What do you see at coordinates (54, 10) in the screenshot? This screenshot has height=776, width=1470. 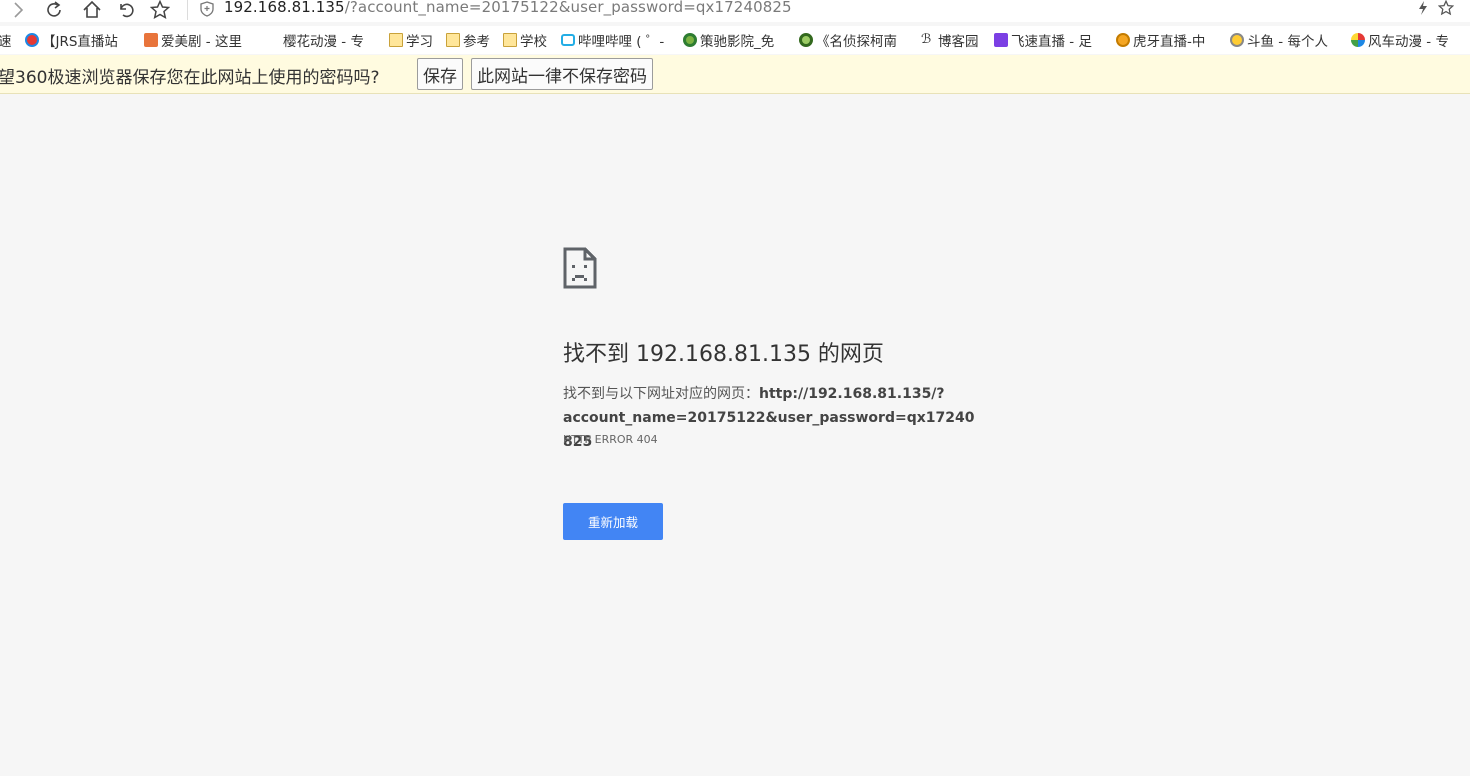 I see `reload-icon` at bounding box center [54, 10].